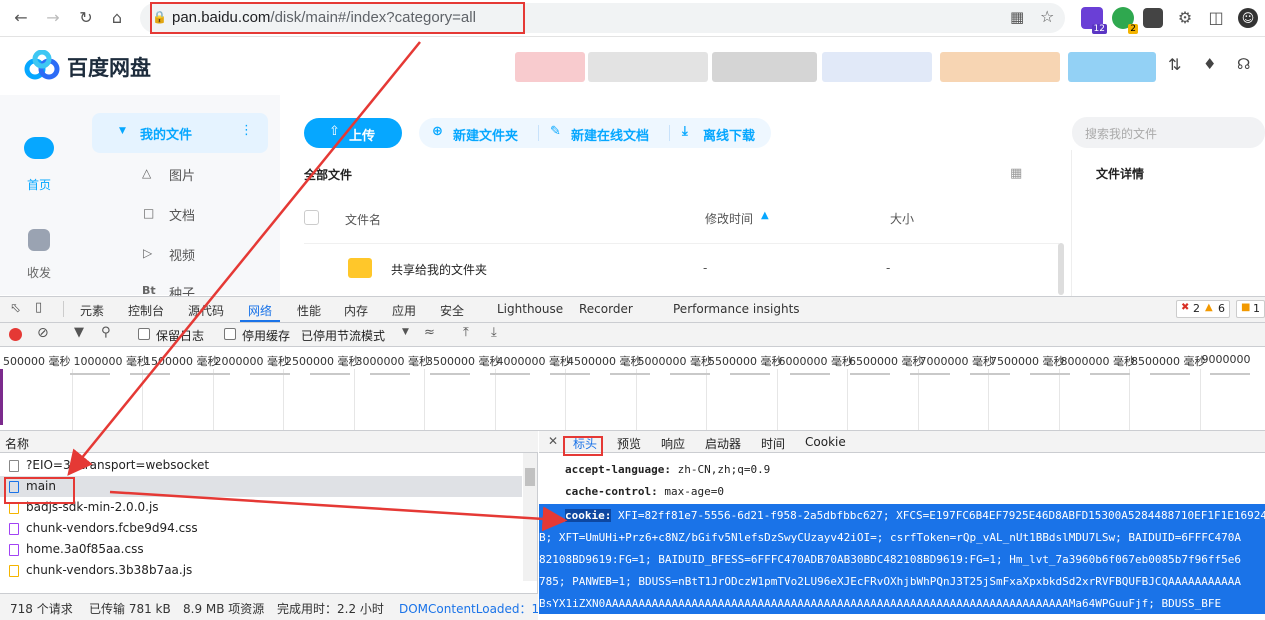 Image resolution: width=1265 pixels, height=620 pixels. I want to click on grid-view-icon: ▦, so click(1016, 173).